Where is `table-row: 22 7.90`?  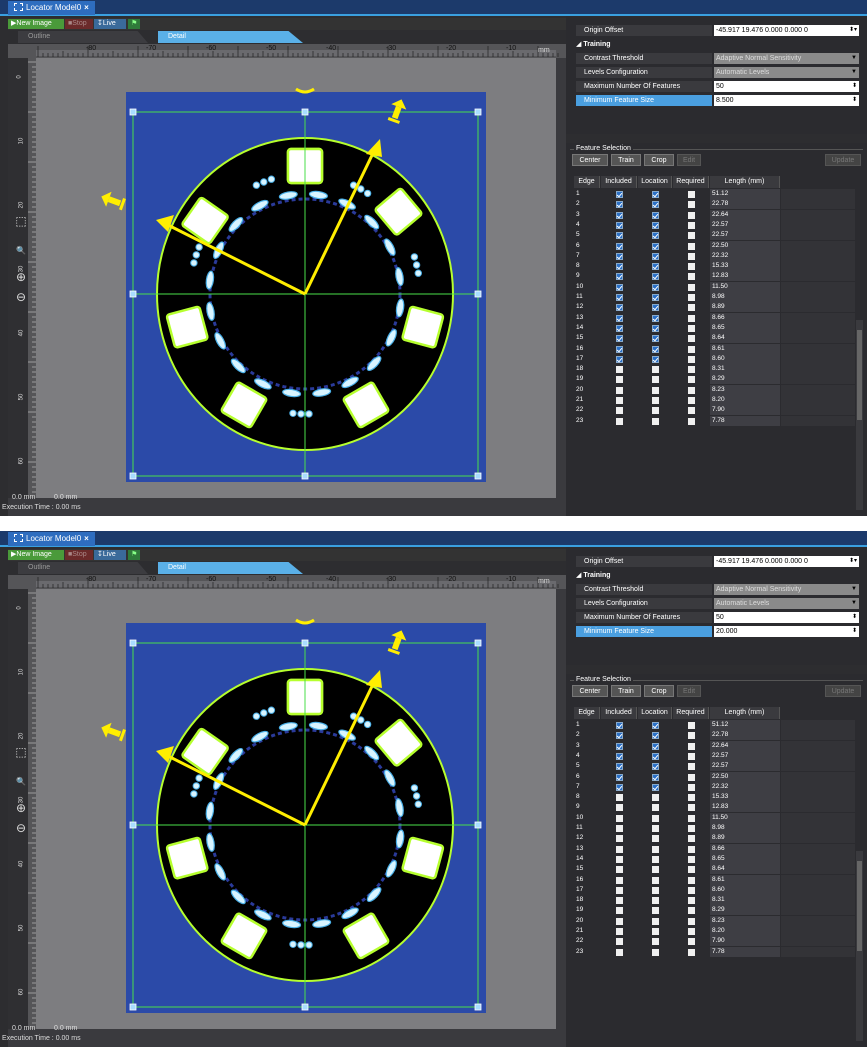
table-row: 22 7.90 is located at coordinates (714, 410).